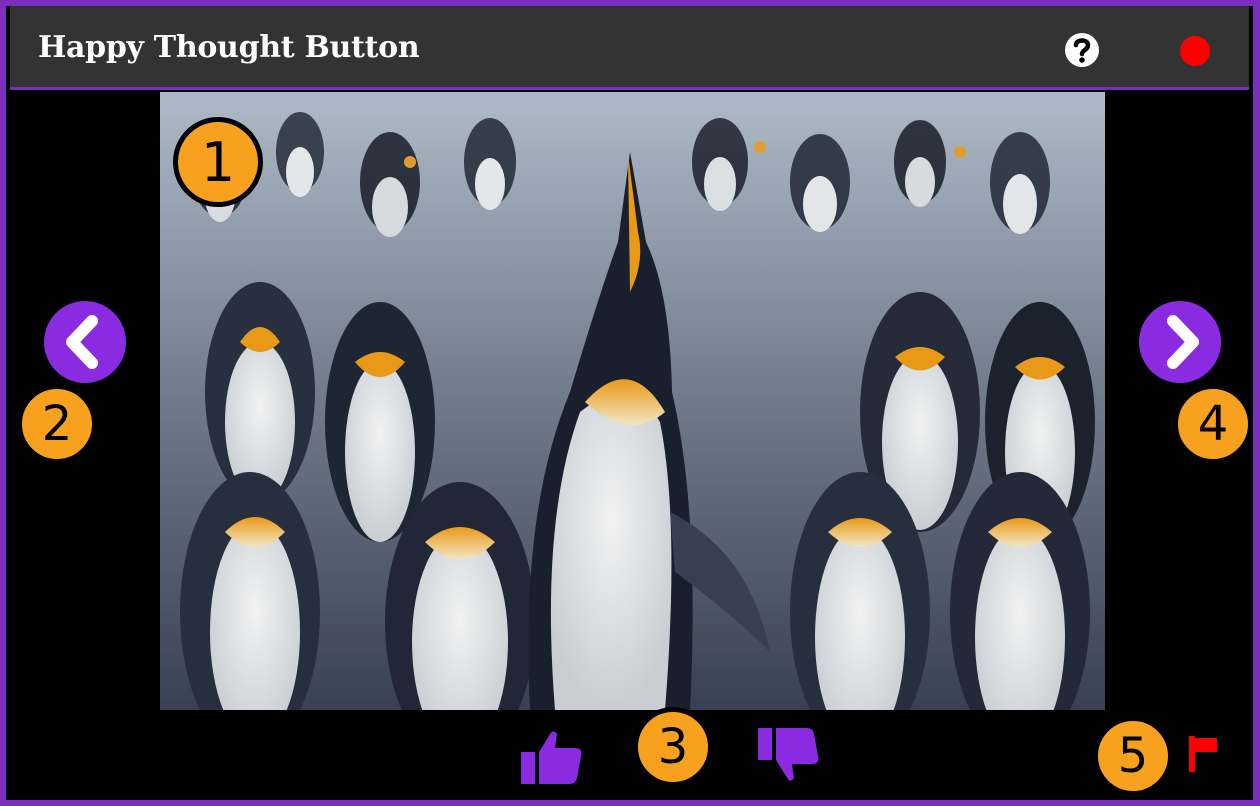 The height and width of the screenshot is (806, 1260). I want to click on thumbs-up-icon, so click(552, 756).